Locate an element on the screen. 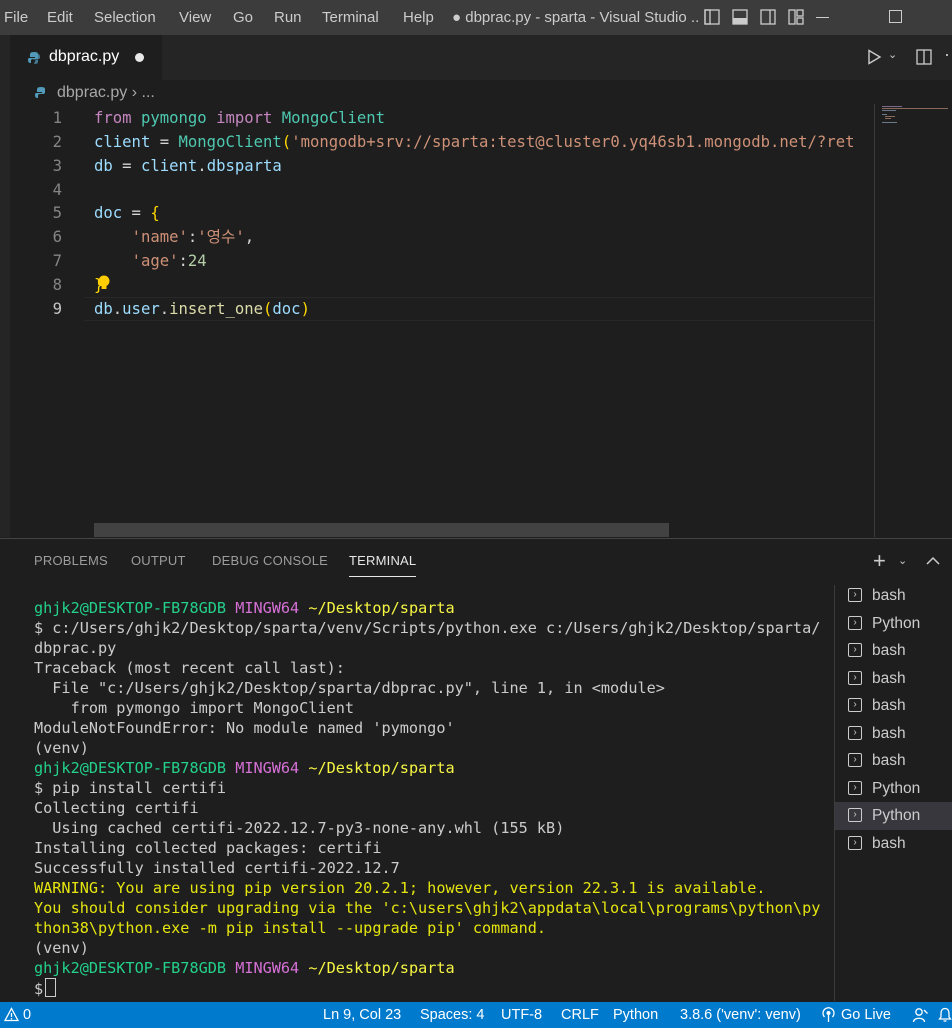  split-editor-icon is located at coordinates (924, 57).